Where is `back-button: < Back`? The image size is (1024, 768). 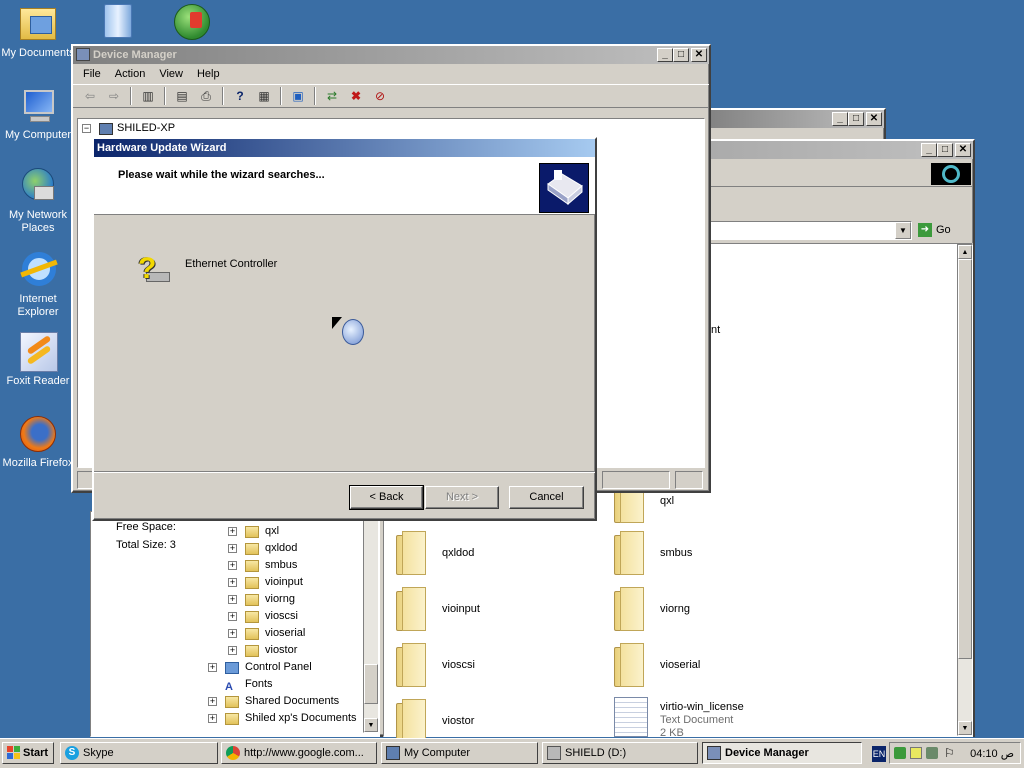 back-button: < Back is located at coordinates (386, 497).